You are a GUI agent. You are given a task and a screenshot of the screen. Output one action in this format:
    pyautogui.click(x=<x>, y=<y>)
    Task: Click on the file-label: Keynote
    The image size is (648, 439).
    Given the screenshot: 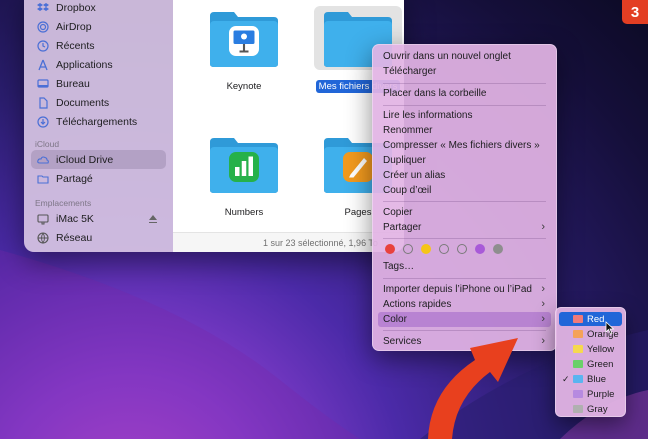 What is the action you would take?
    pyautogui.click(x=244, y=86)
    